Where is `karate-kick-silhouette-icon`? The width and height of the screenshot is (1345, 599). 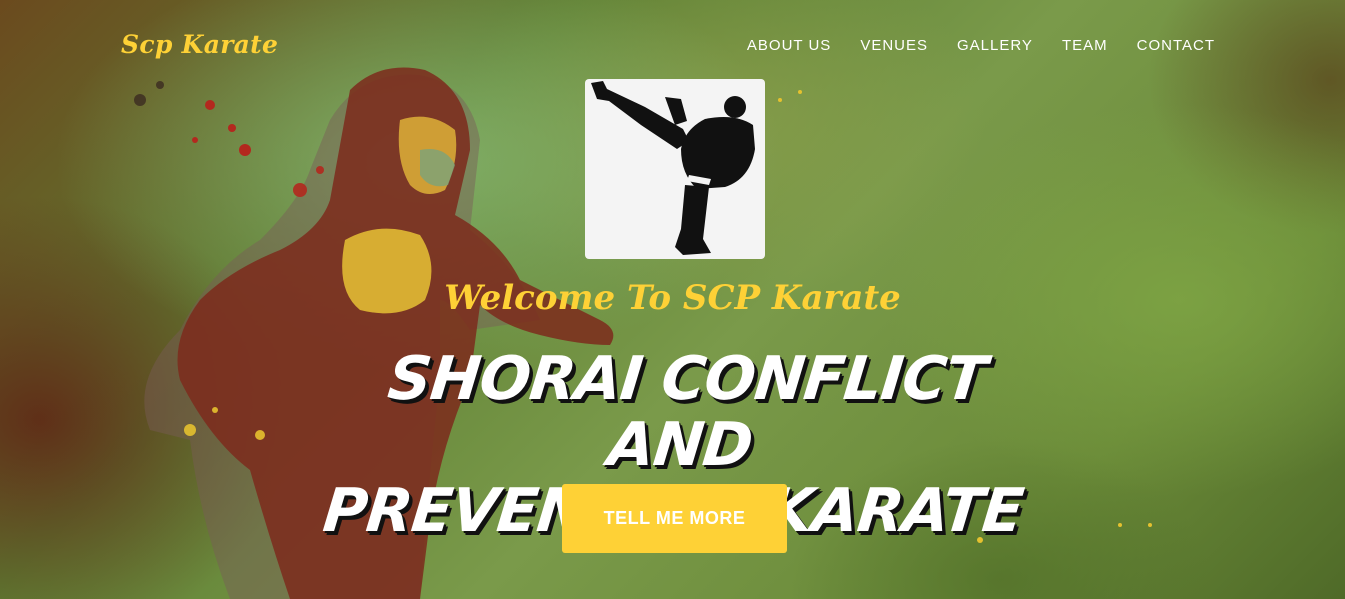 karate-kick-silhouette-icon is located at coordinates (673, 168).